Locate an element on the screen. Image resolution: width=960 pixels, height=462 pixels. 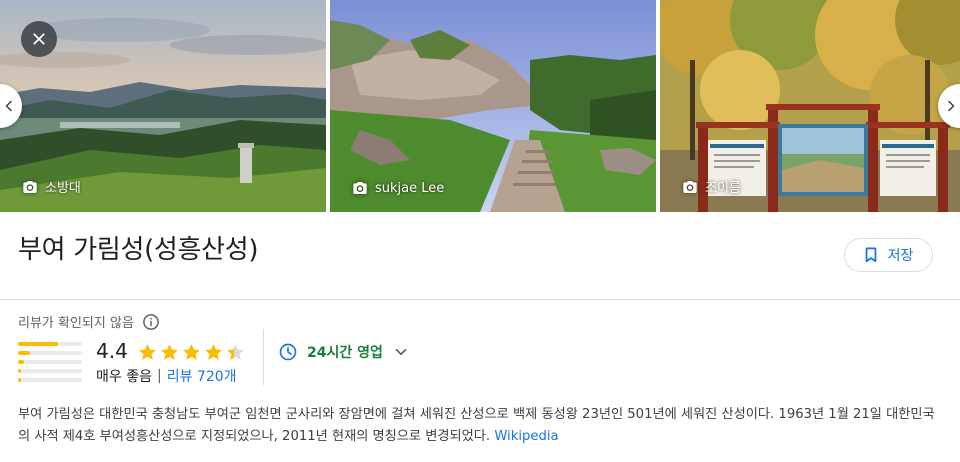
chevron-left-icon is located at coordinates (8, 106).